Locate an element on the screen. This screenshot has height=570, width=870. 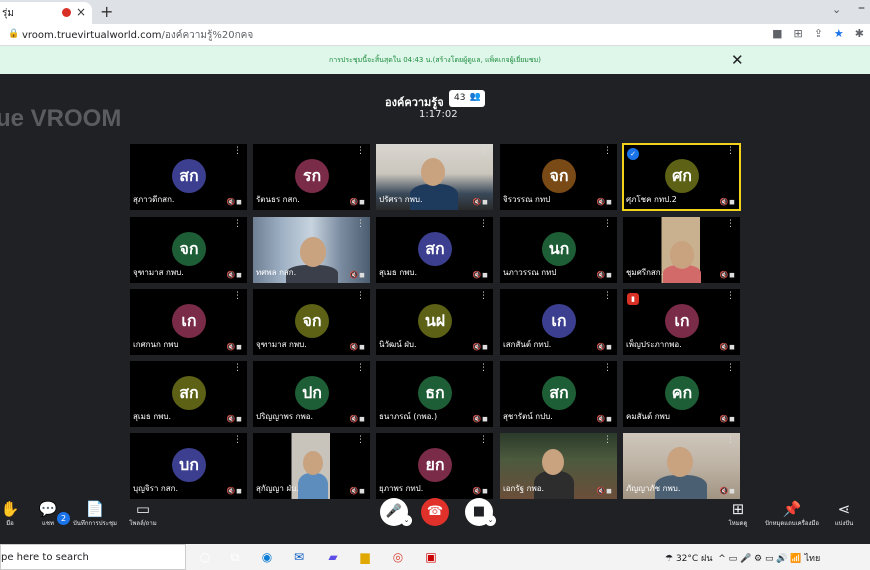
share-page-icon: ⇪ is located at coordinates (818, 33).